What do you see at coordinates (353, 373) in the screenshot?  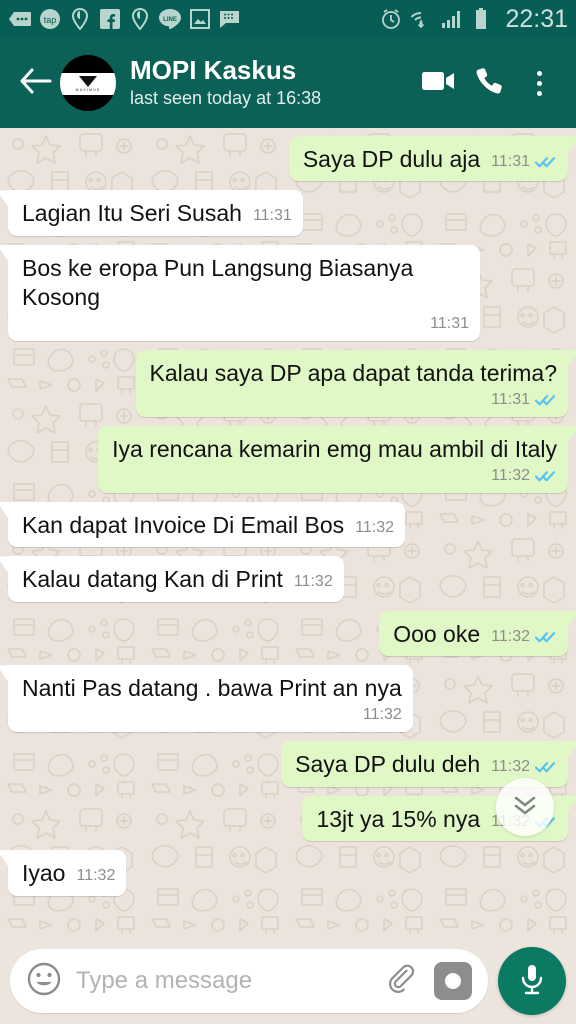 I see `message-text: Kalau saya DP apa dapat tanda terima?` at bounding box center [353, 373].